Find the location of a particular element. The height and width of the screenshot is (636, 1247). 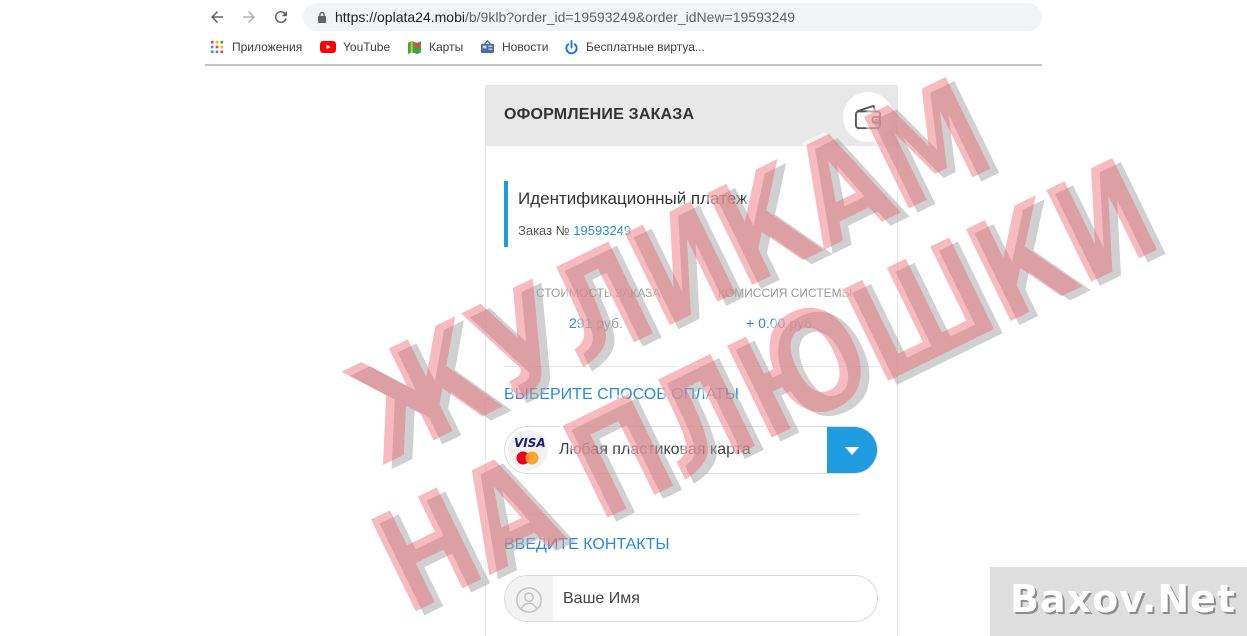

payment-method-select: VISA Любая пластиковая карта is located at coordinates (691, 450).